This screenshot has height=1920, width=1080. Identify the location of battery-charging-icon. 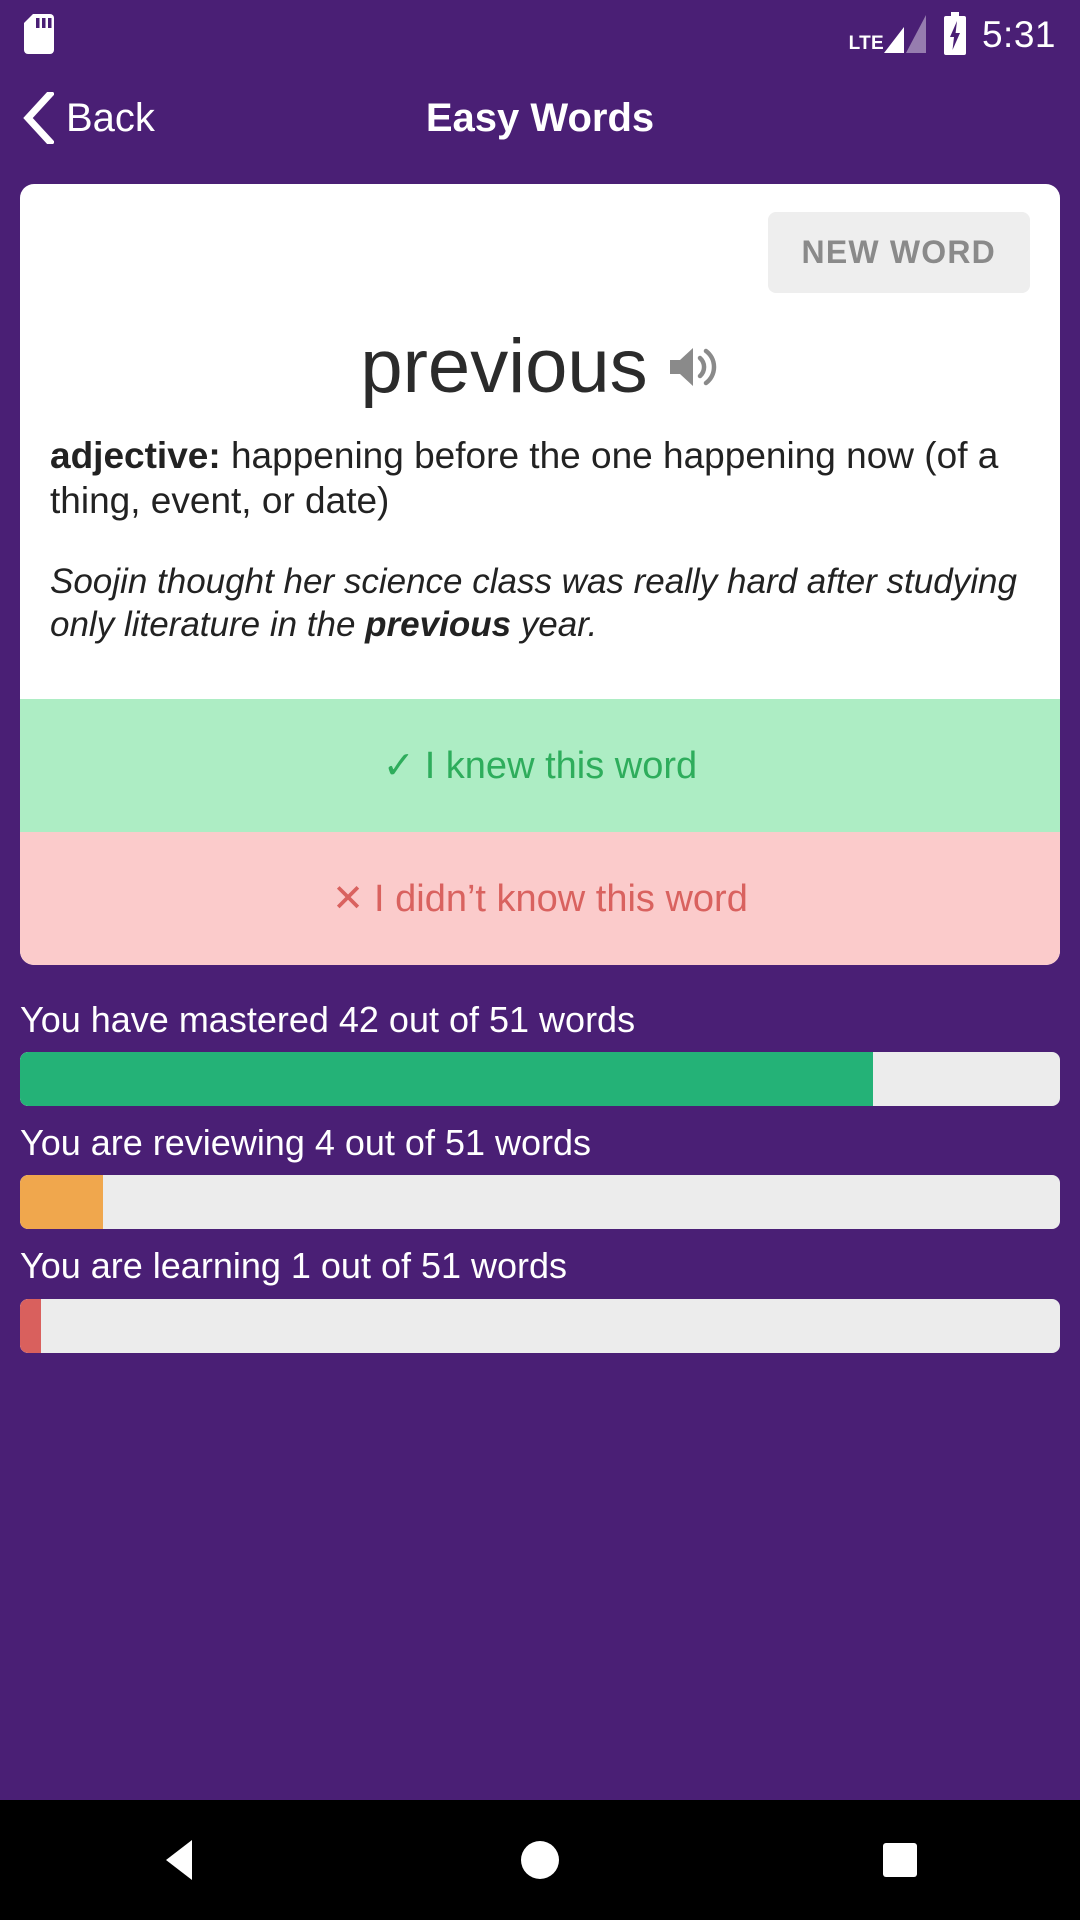
(955, 34).